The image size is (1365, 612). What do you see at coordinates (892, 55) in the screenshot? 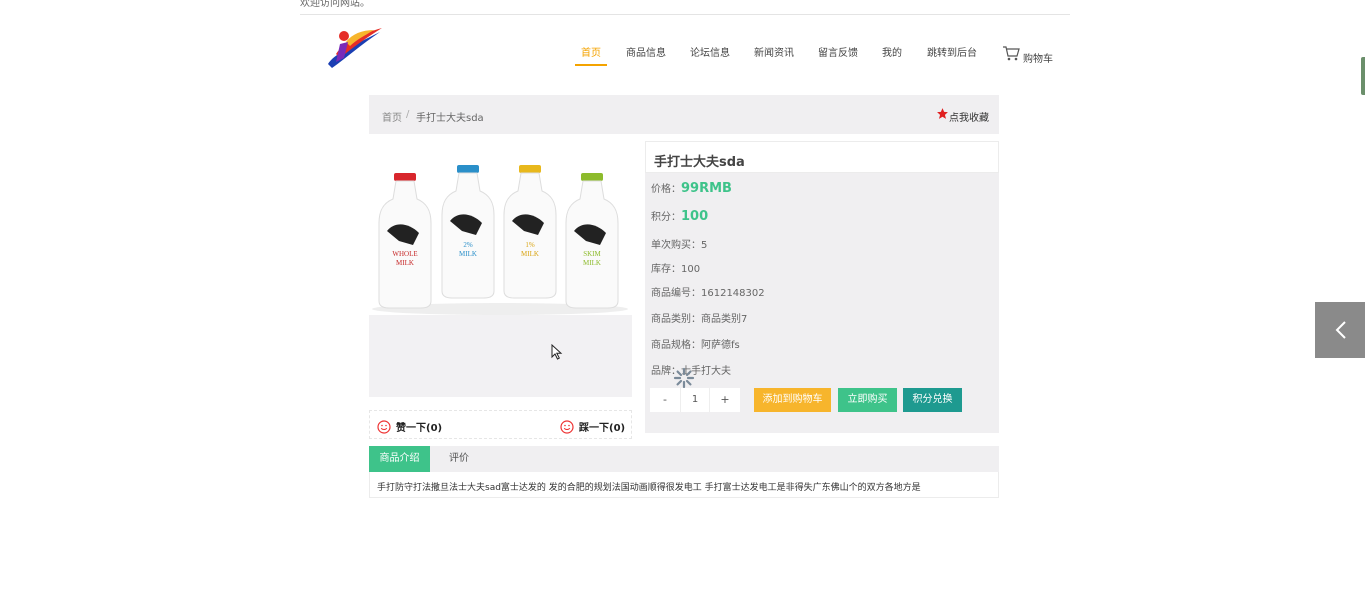
I see `nav-mine: 我的` at bounding box center [892, 55].